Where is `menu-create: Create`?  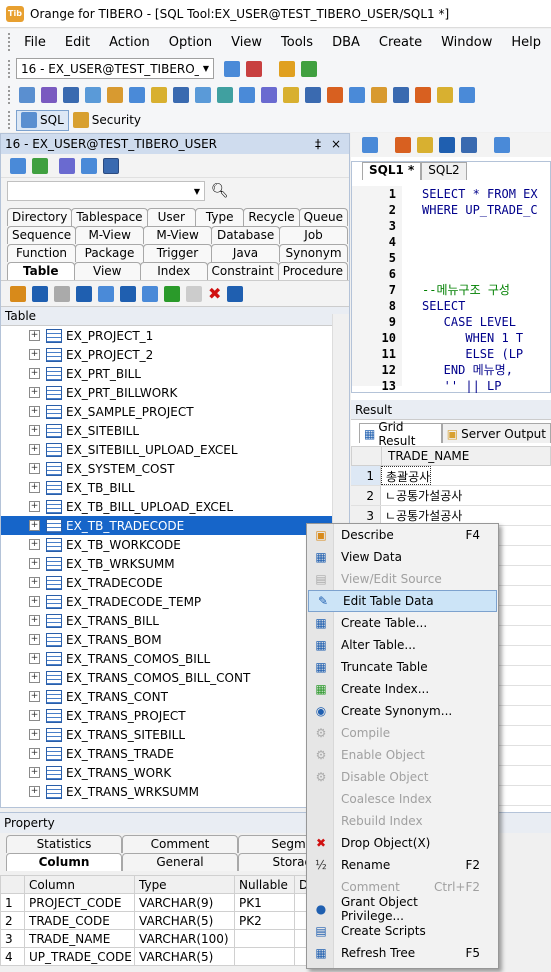 menu-create: Create is located at coordinates (401, 42).